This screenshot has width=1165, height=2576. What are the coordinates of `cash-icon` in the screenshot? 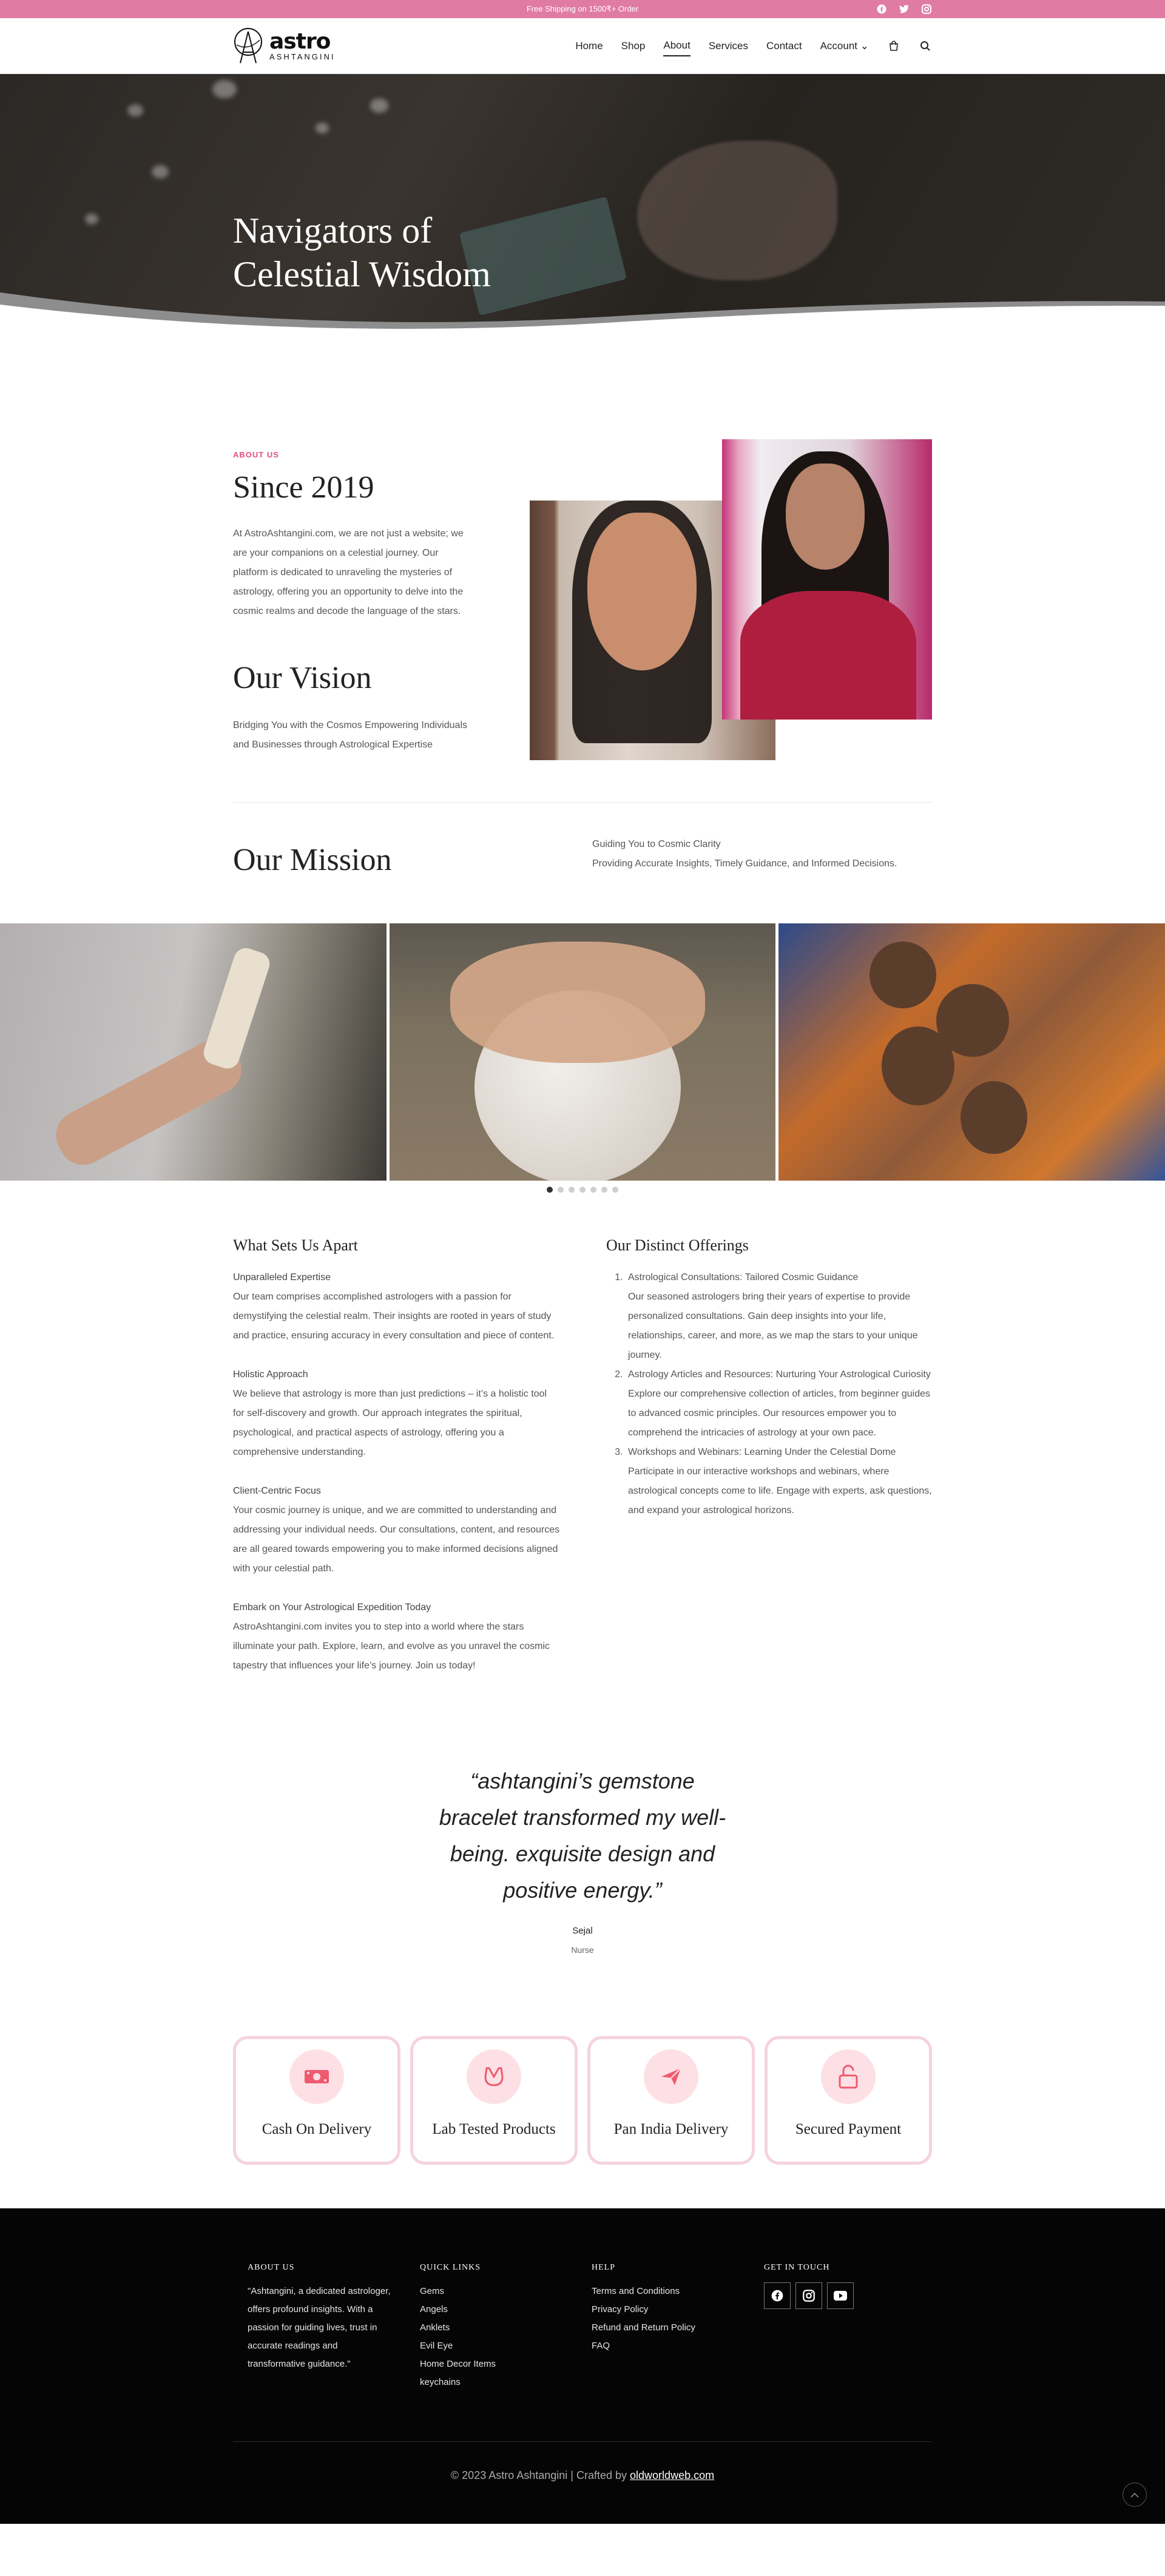 It's located at (317, 2076).